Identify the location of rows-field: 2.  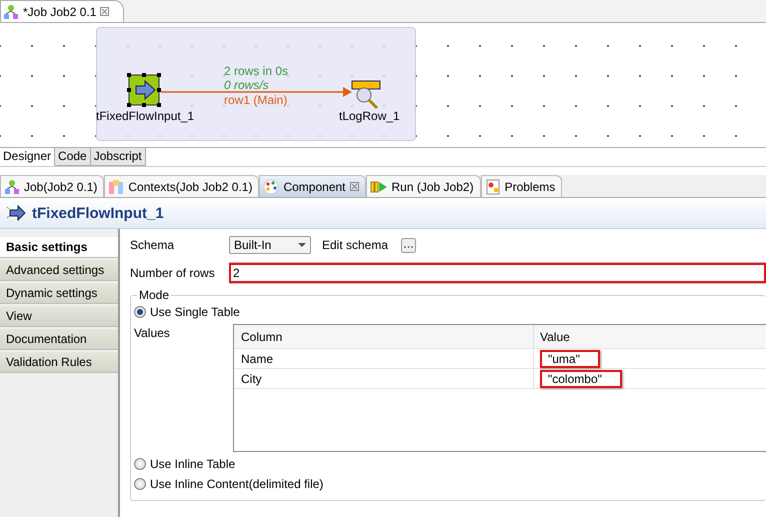
(497, 273).